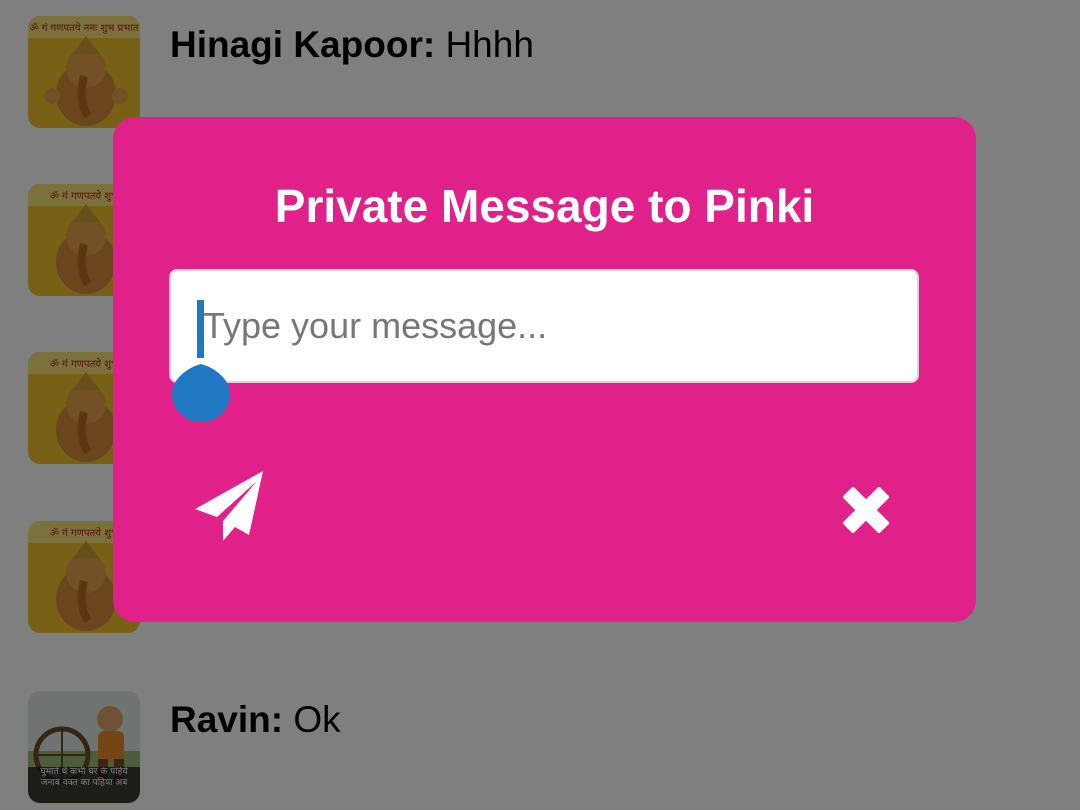 The height and width of the screenshot is (810, 1080). I want to click on message-input, so click(544, 326).